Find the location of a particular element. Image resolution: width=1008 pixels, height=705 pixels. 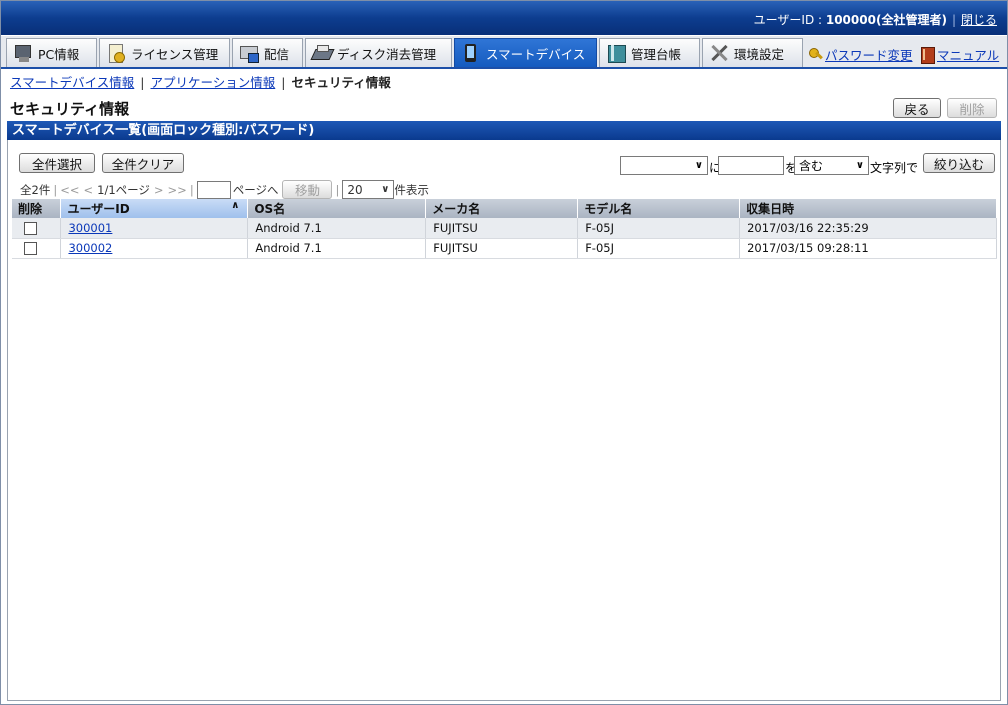

pc-icon is located at coordinates (23, 53).